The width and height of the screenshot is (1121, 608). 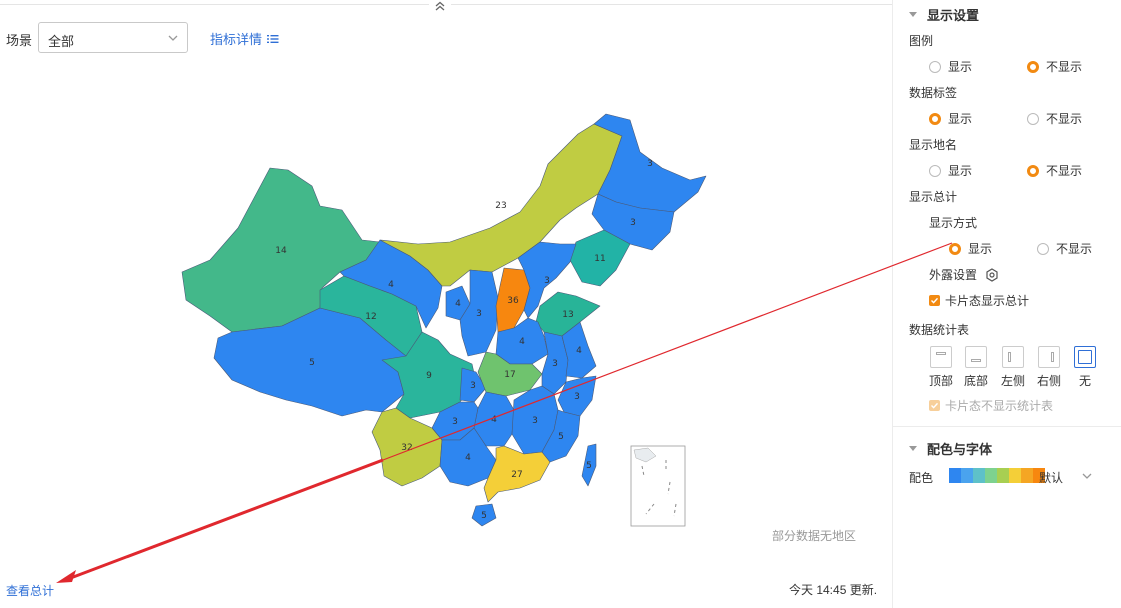 I want to click on layout-top-icon, so click(x=941, y=357).